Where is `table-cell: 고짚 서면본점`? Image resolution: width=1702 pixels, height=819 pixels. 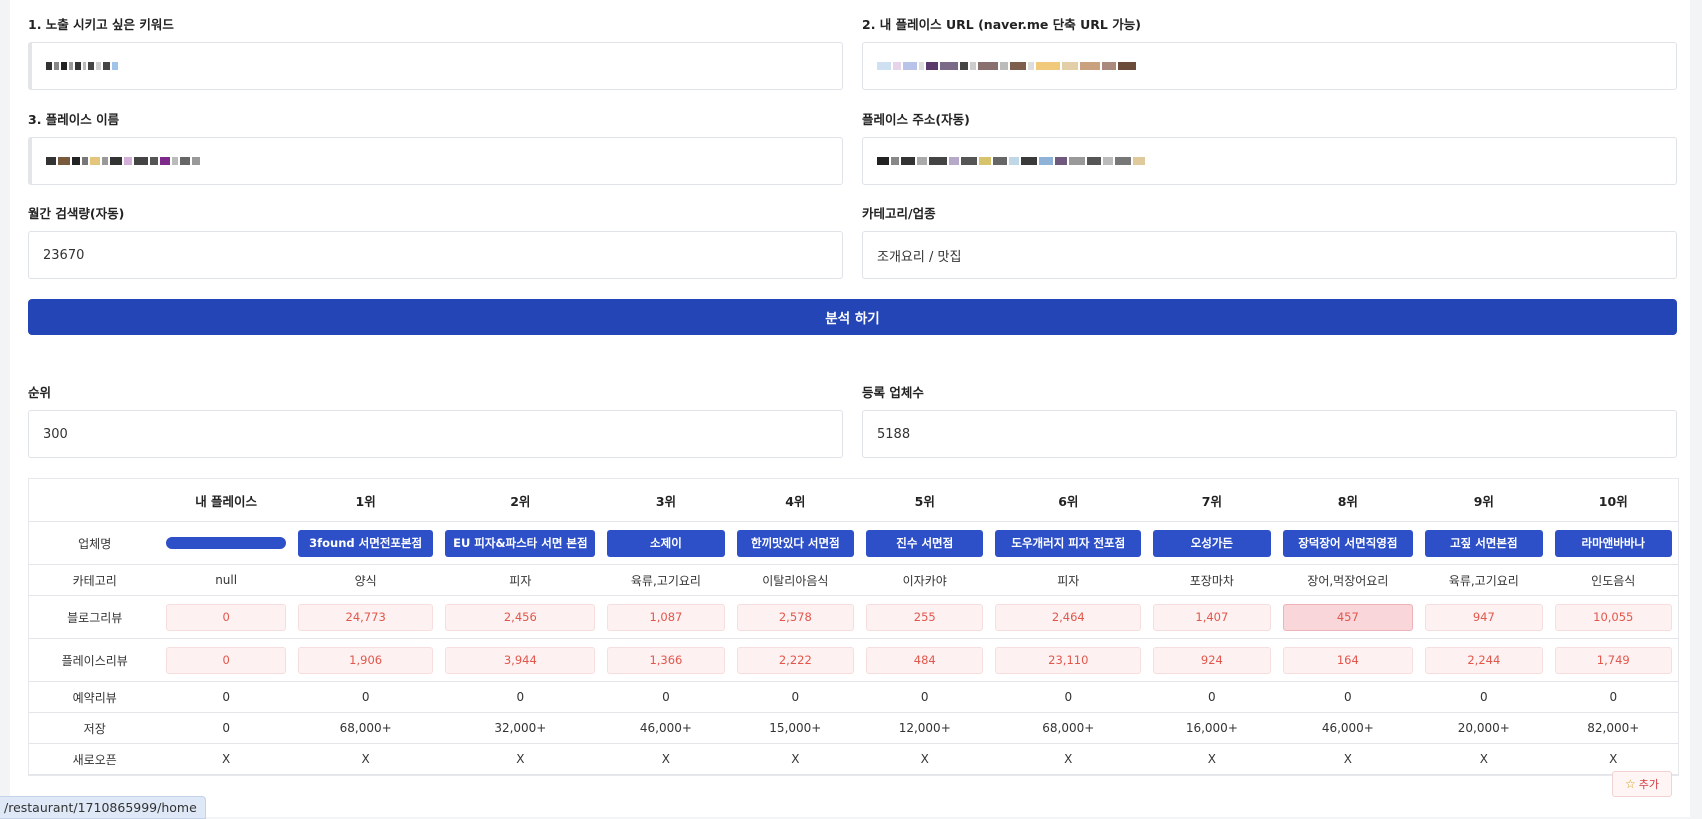 table-cell: 고짚 서면본점 is located at coordinates (1483, 543).